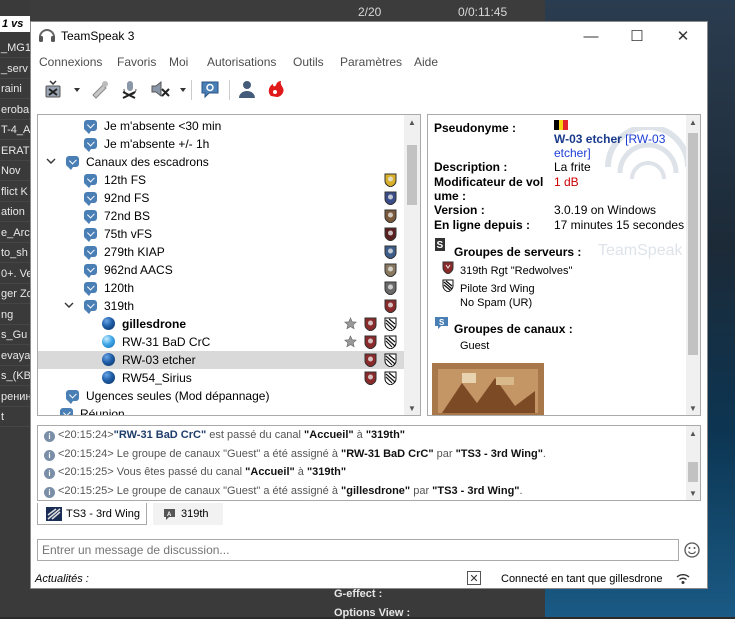 The image size is (735, 619). I want to click on info-panel-scrollbar: ▲ ▼, so click(693, 265).